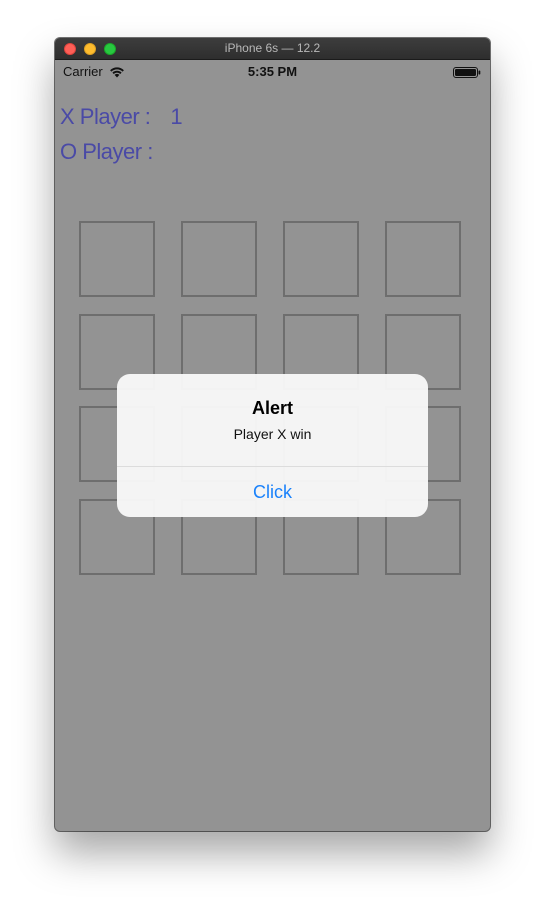  I want to click on alert-click-button: Click, so click(272, 492).